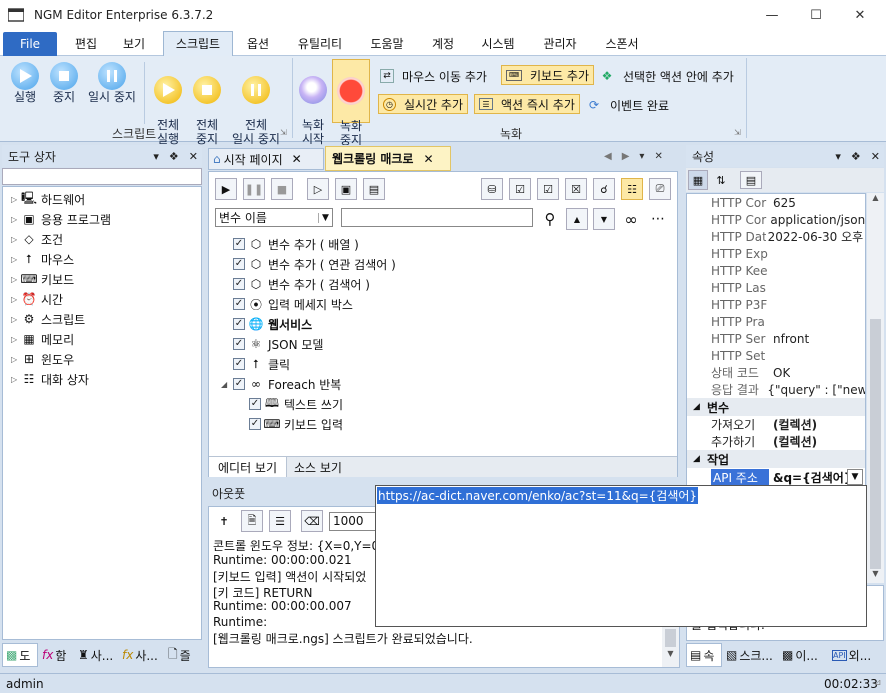  I want to click on realtime-add-button: ◷ 실시간 추가, so click(423, 104).